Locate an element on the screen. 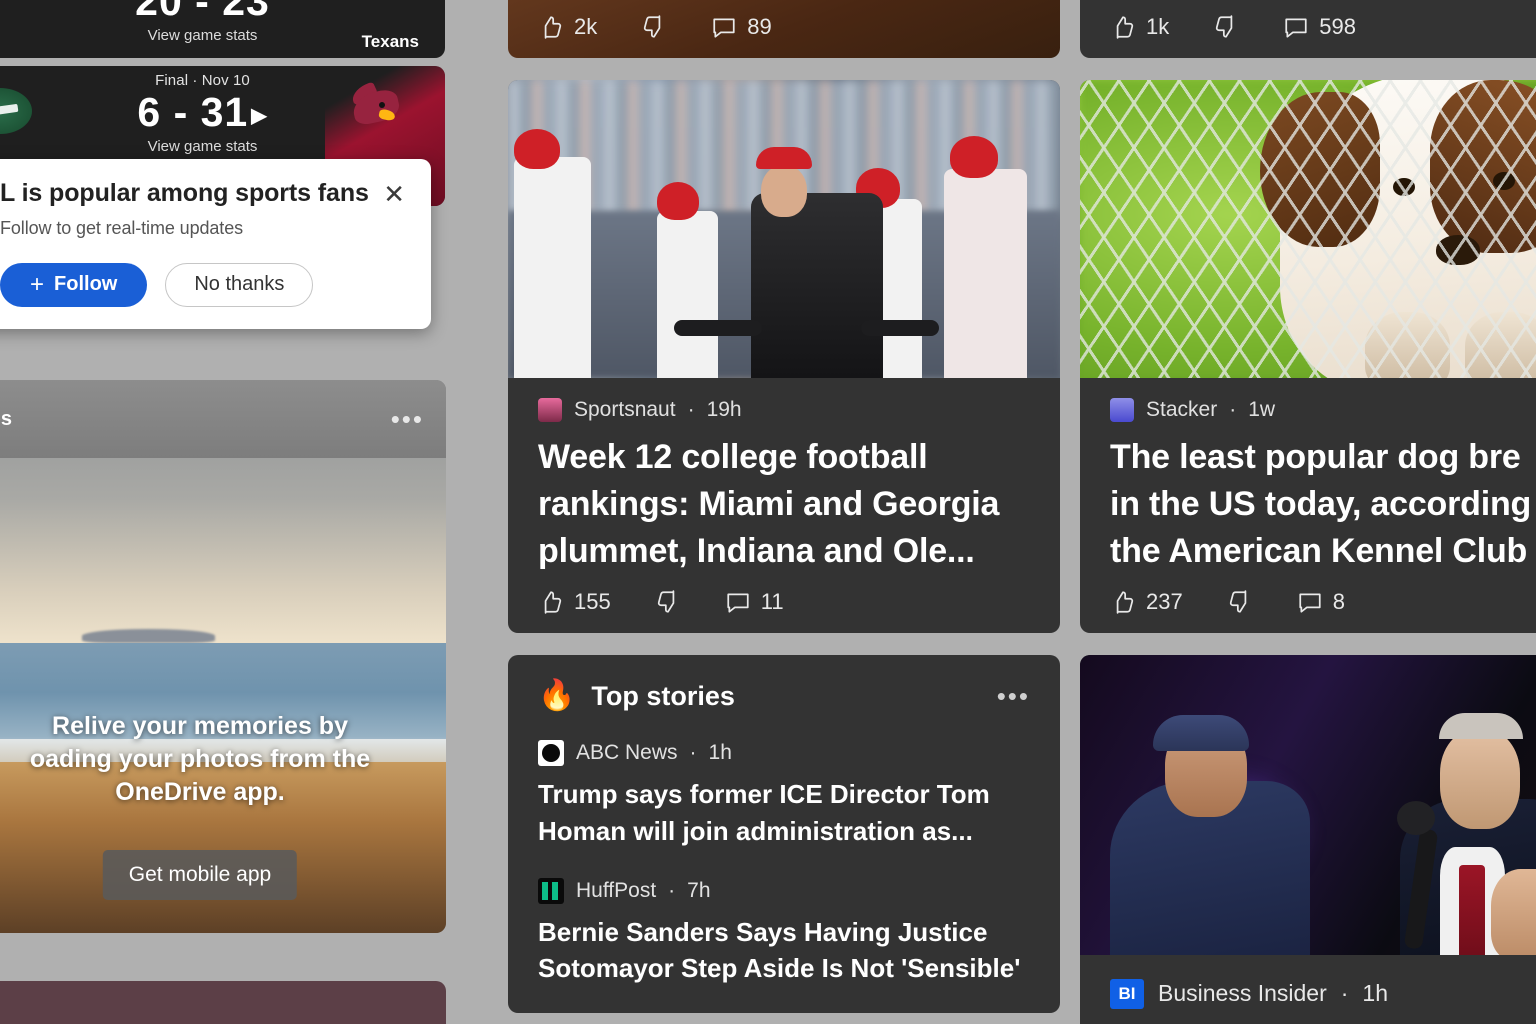 The image size is (1536, 1024). source-name: Sportsnaut is located at coordinates (625, 409).